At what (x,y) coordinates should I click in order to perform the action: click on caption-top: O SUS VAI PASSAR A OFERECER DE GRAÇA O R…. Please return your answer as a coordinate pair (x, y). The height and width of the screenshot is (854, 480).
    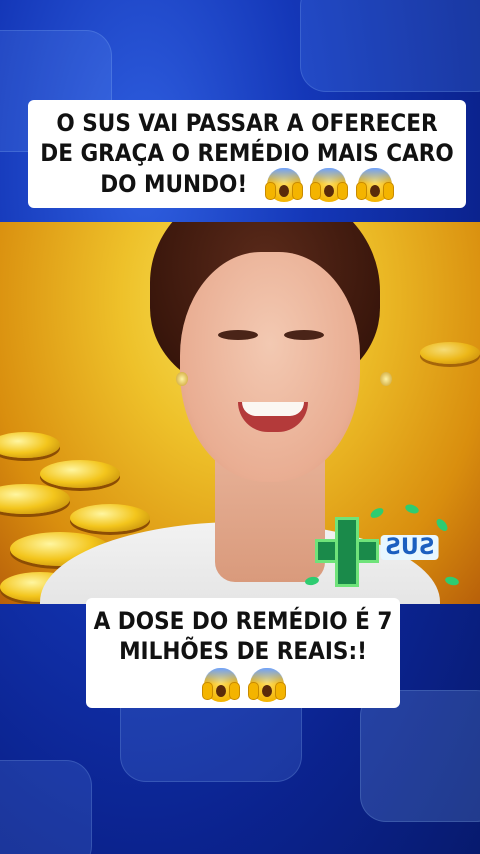
    Looking at the image, I should click on (247, 154).